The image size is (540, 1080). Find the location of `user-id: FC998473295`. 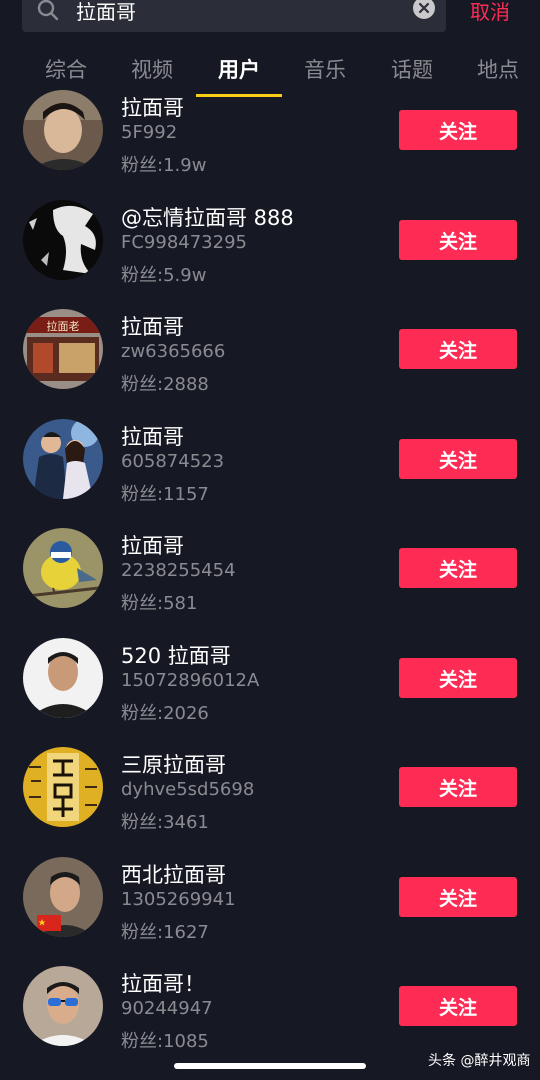

user-id: FC998473295 is located at coordinates (184, 242).